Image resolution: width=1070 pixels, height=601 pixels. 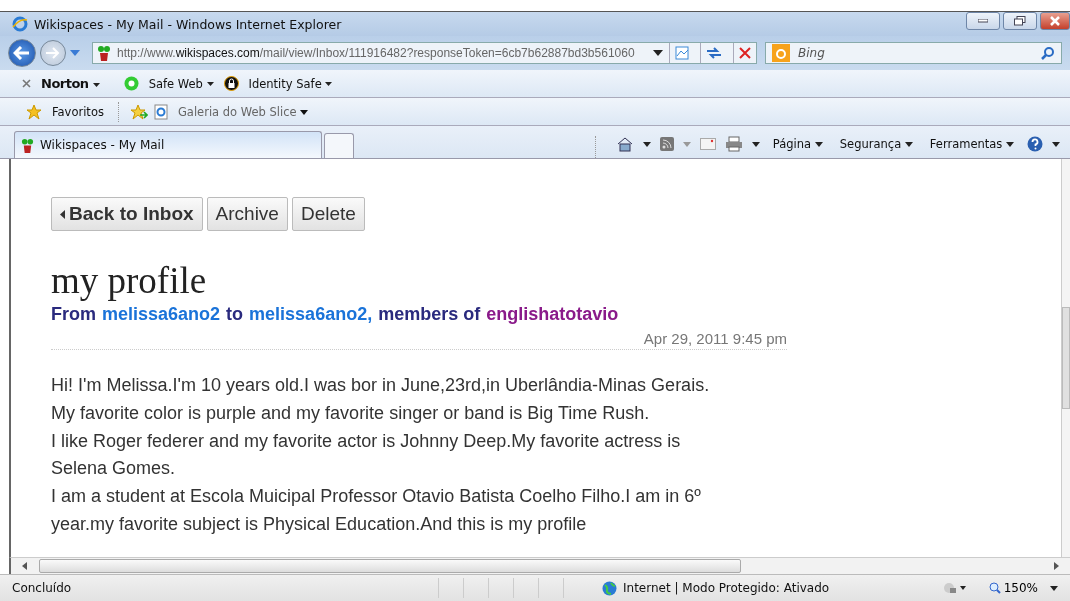 What do you see at coordinates (376, 497) in the screenshot?
I see `message-line: I am a student at Escola Muicipal Professor Otavio Batista Coelho Filho.I am in 6º` at bounding box center [376, 497].